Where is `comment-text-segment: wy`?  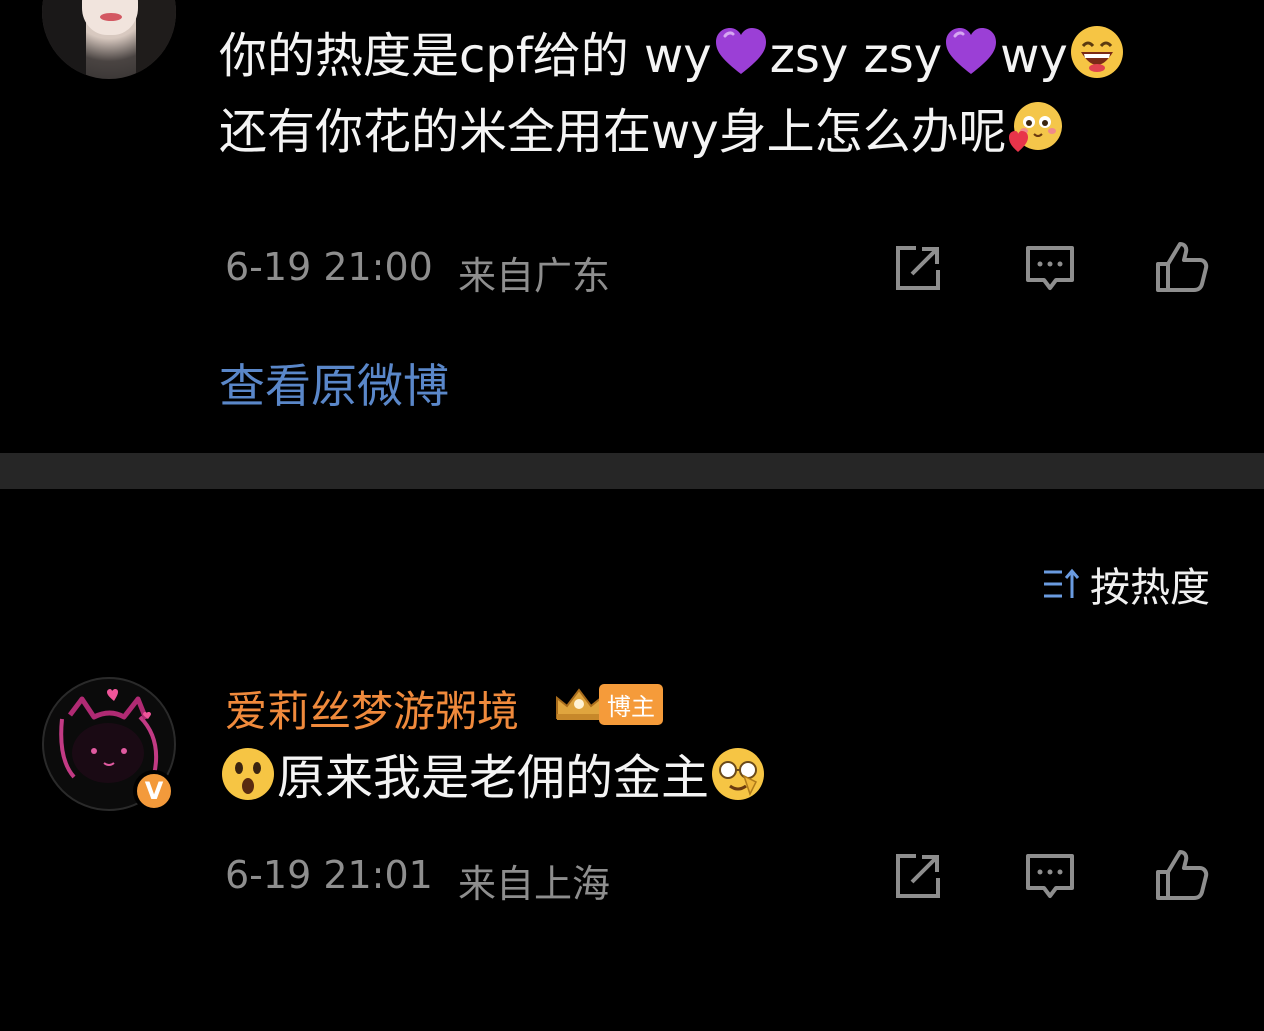 comment-text-segment: wy is located at coordinates (1034, 56).